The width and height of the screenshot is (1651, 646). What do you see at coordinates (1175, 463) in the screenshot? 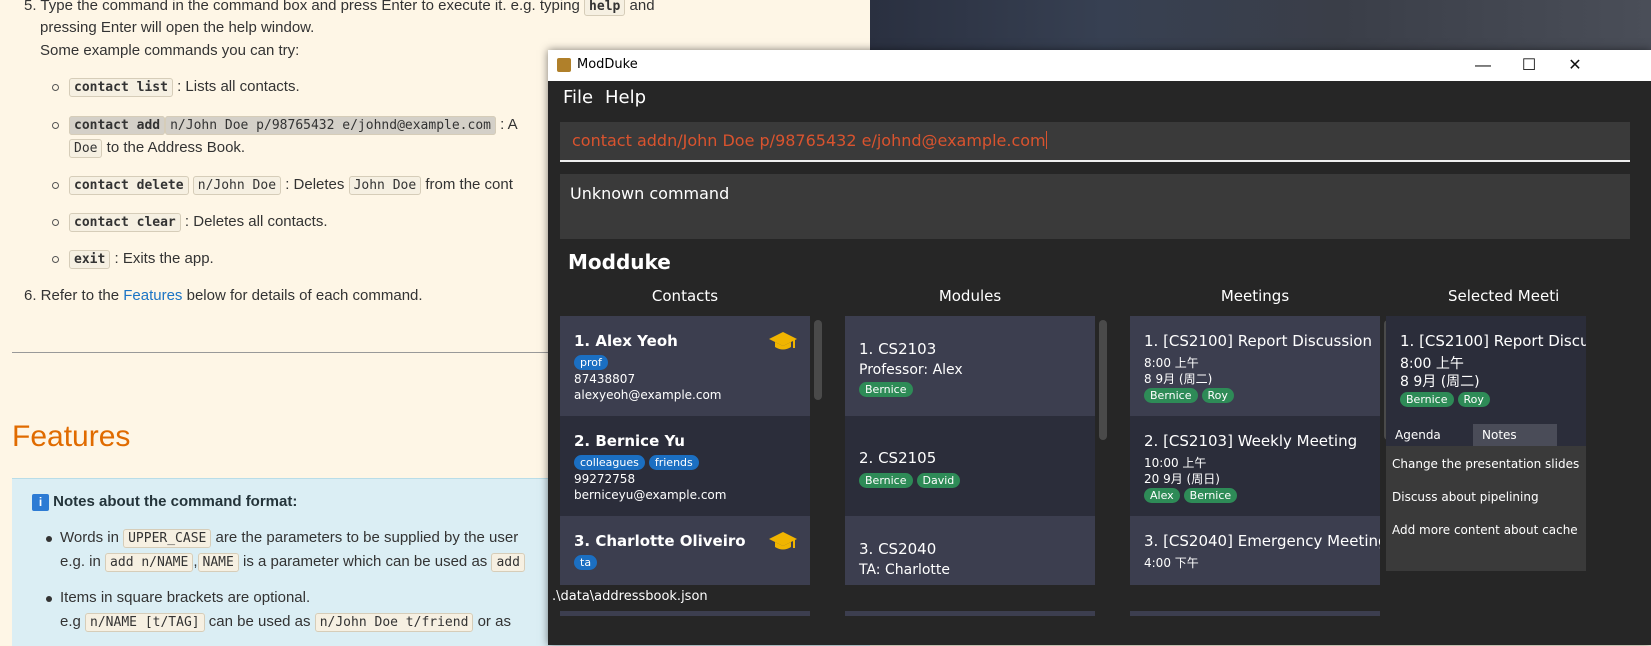
I see `meeting-time: 10:00 上午` at bounding box center [1175, 463].